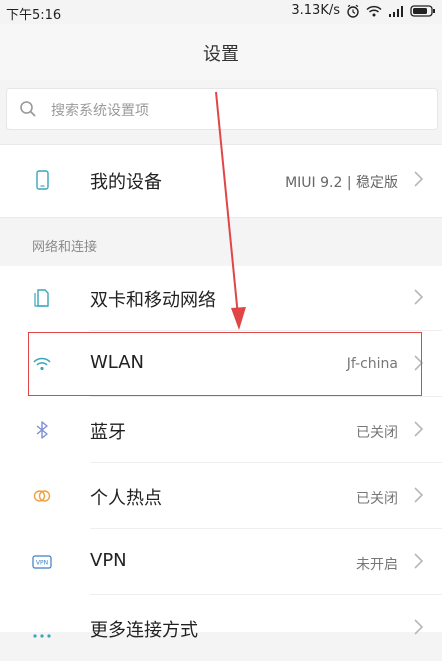 The image size is (442, 661). I want to click on list-item-wlan: WLAN Jf-china, so click(221, 364).